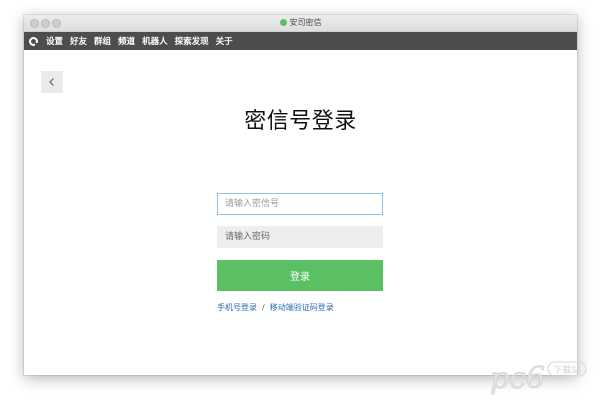 The image size is (600, 402). I want to click on alternative-login-links: 手机号登录 / 移动端验证码登录, so click(275, 307).